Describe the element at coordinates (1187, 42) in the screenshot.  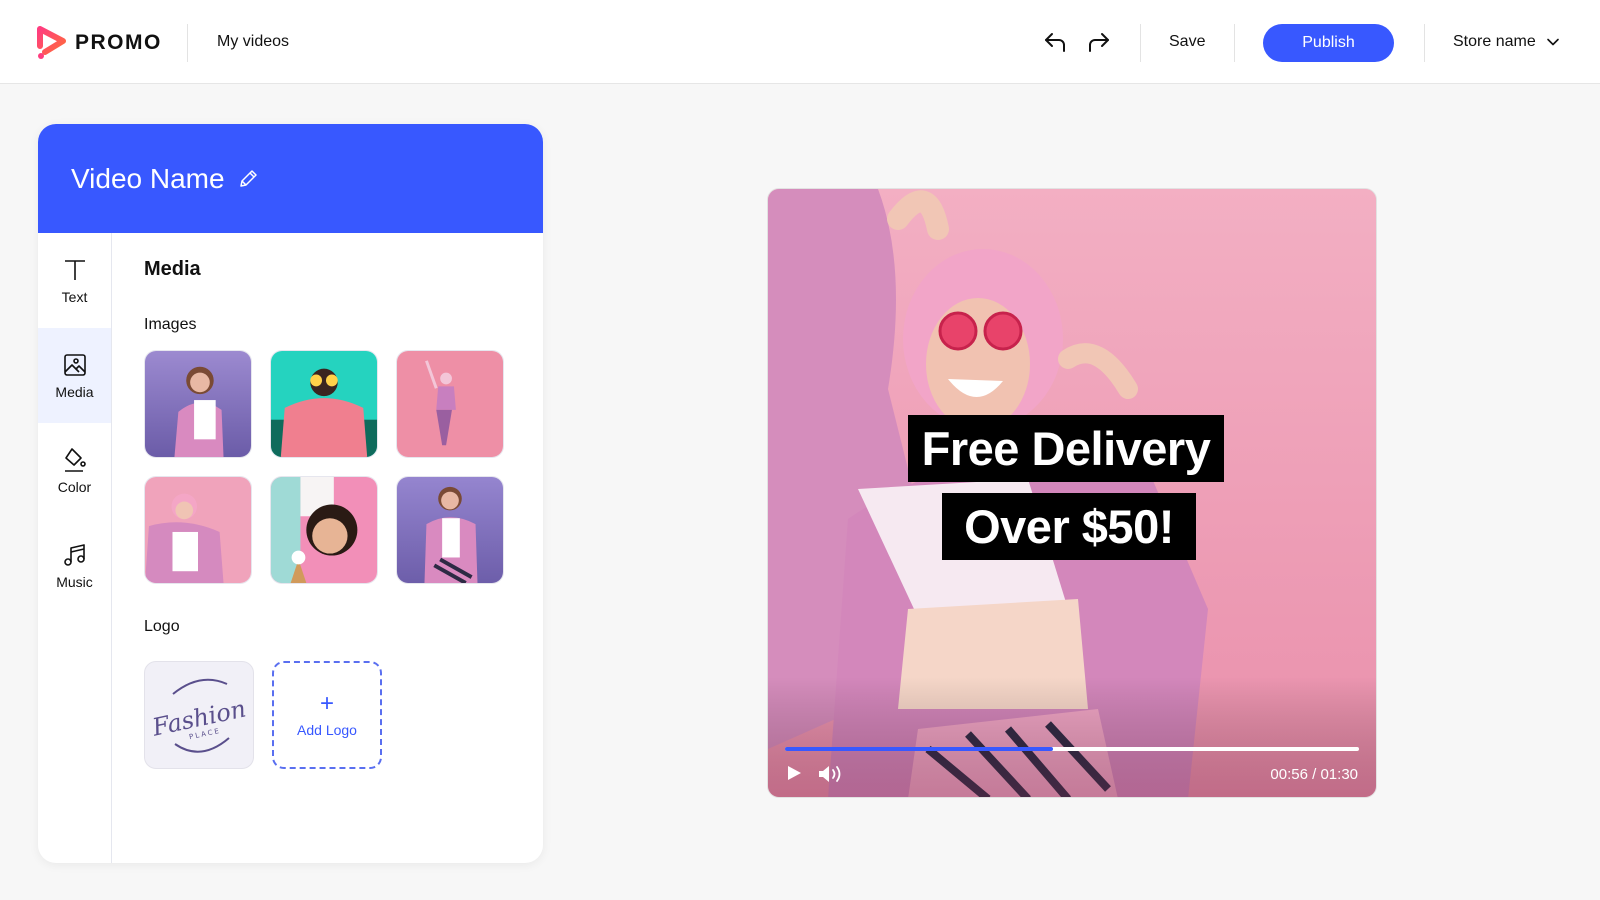
I see `save-button: Save` at that location.